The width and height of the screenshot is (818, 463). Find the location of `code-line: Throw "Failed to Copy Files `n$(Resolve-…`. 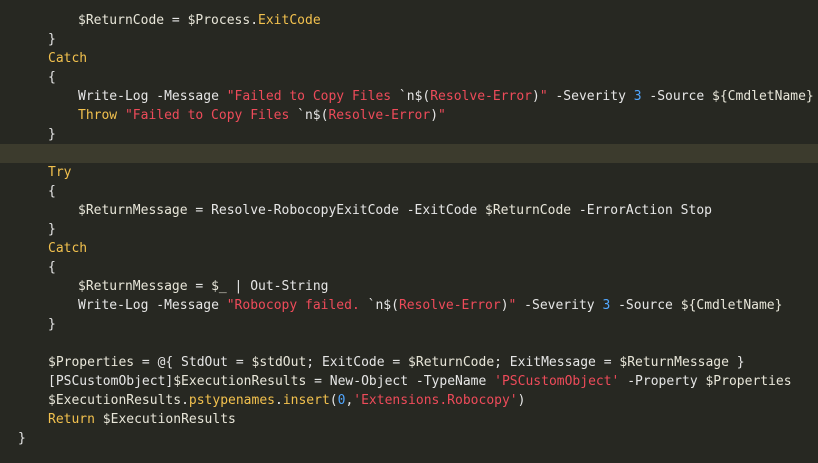

code-line: Throw "Failed to Copy Files `n$(Resolve-… is located at coordinates (409, 115).